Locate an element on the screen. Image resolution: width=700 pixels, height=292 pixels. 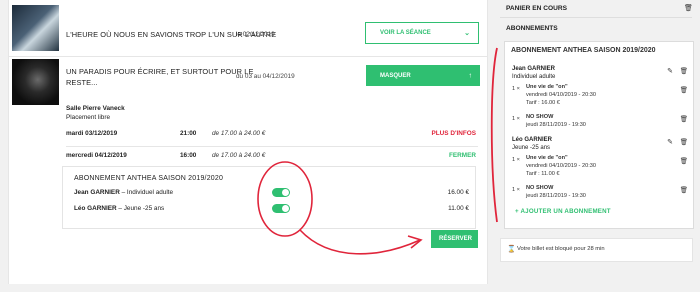
subscriber-category: – Individuel adulte is located at coordinates (146, 192).